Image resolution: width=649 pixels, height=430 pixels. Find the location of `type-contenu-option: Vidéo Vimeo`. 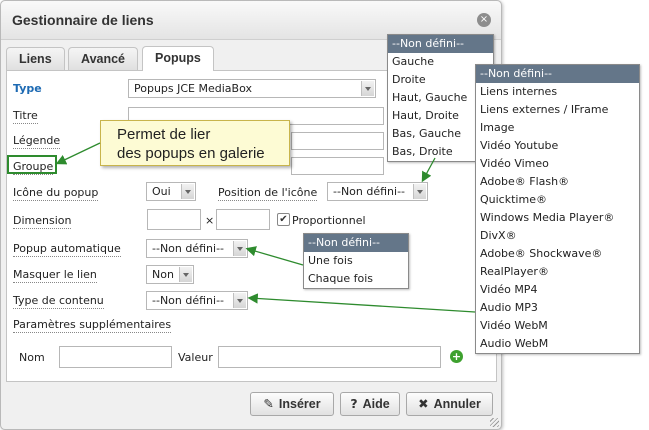

type-contenu-option: Vidéo Vimeo is located at coordinates (557, 164).